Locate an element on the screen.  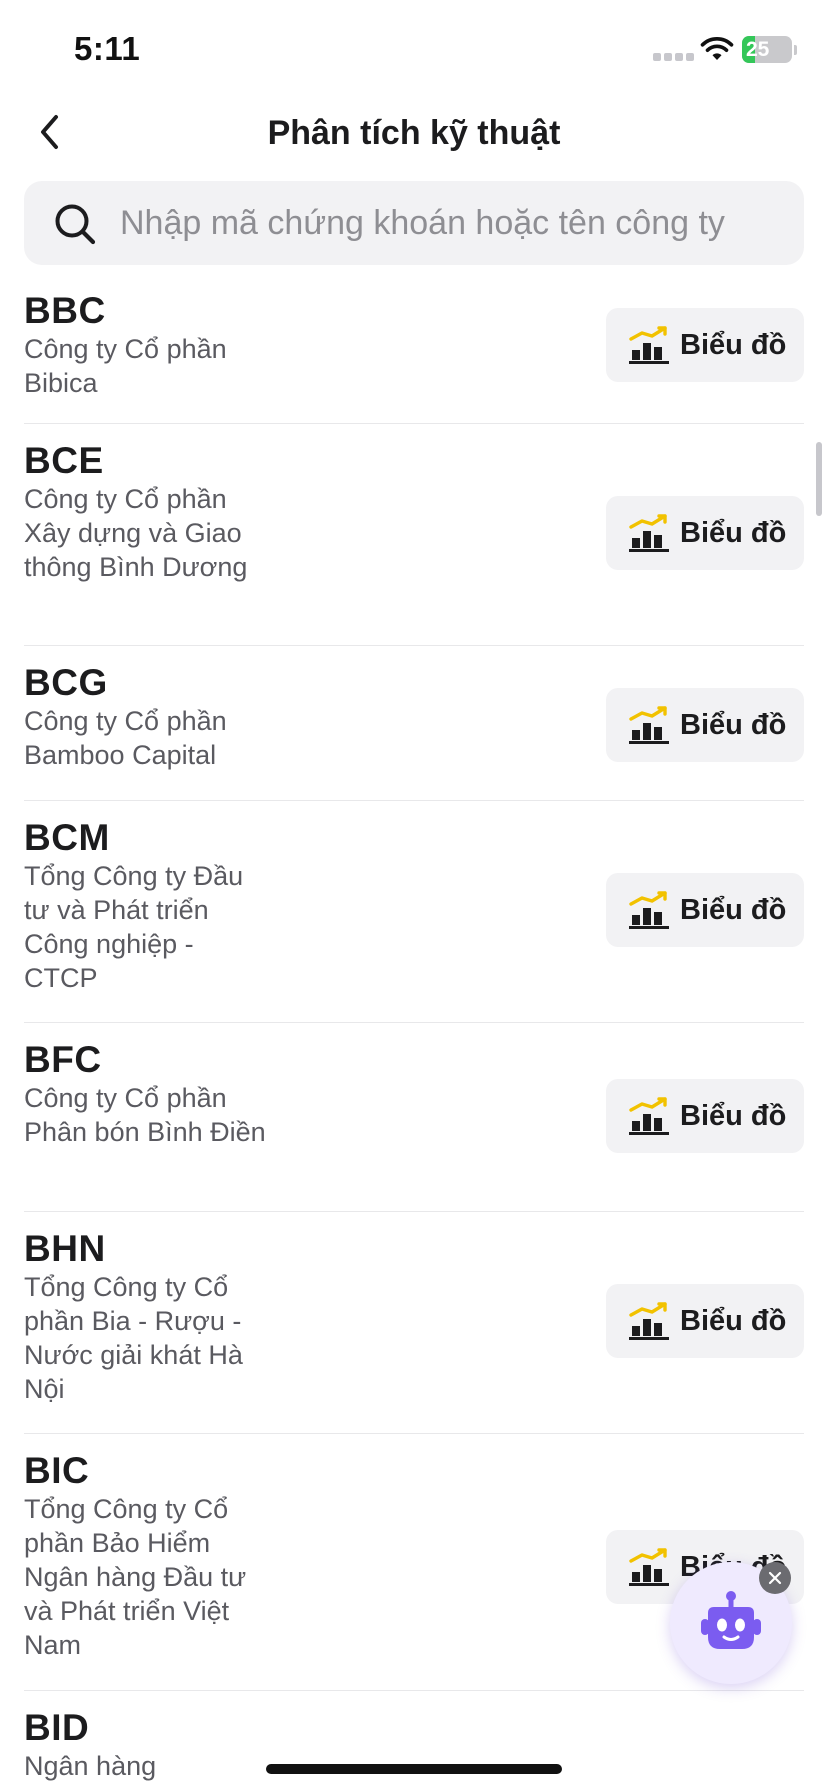
close-assistant-button is located at coordinates (775, 1578).